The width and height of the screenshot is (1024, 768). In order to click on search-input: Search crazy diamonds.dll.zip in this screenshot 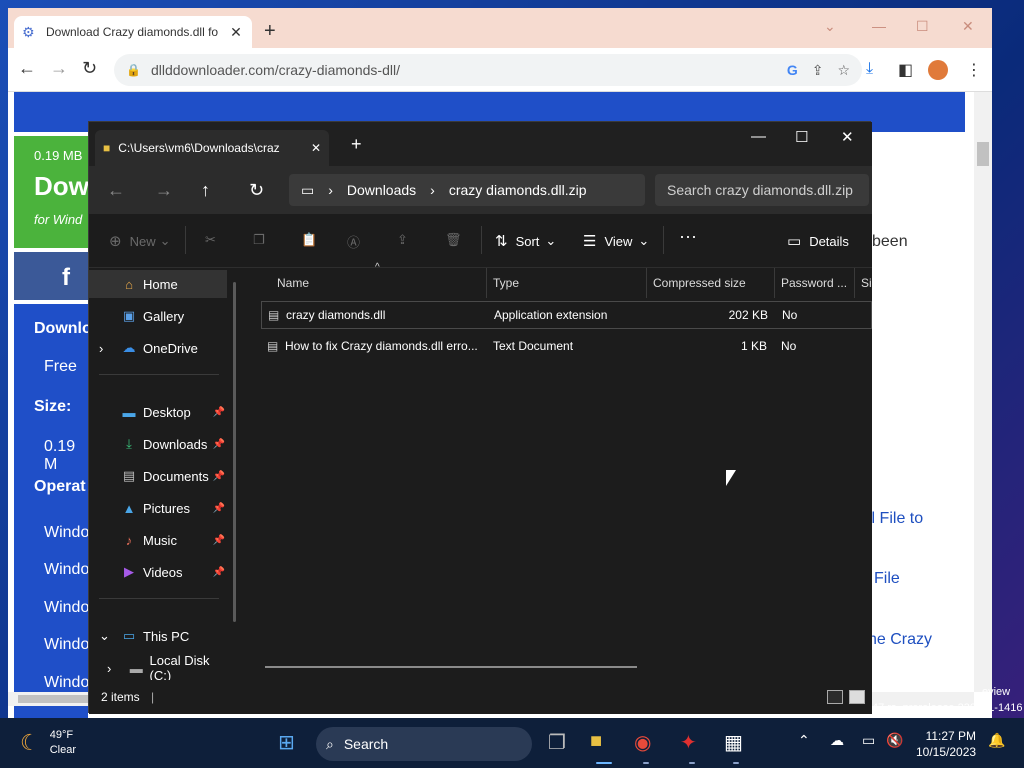, I will do `click(762, 190)`.